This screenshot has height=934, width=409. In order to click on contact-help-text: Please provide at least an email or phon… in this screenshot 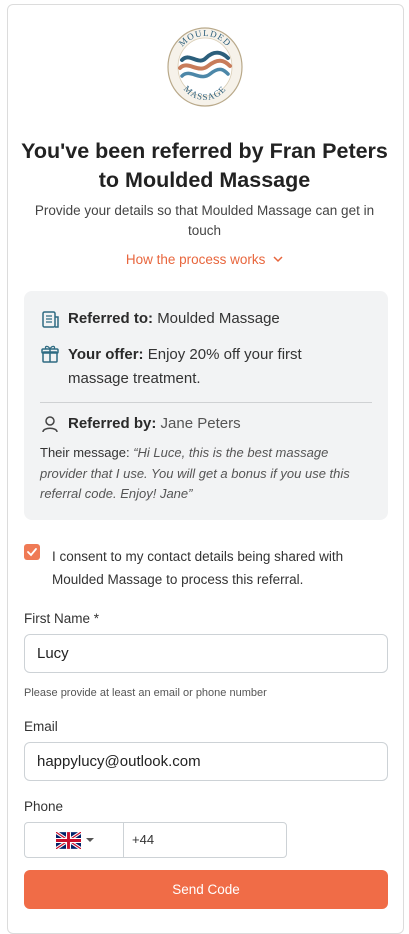, I will do `click(145, 693)`.